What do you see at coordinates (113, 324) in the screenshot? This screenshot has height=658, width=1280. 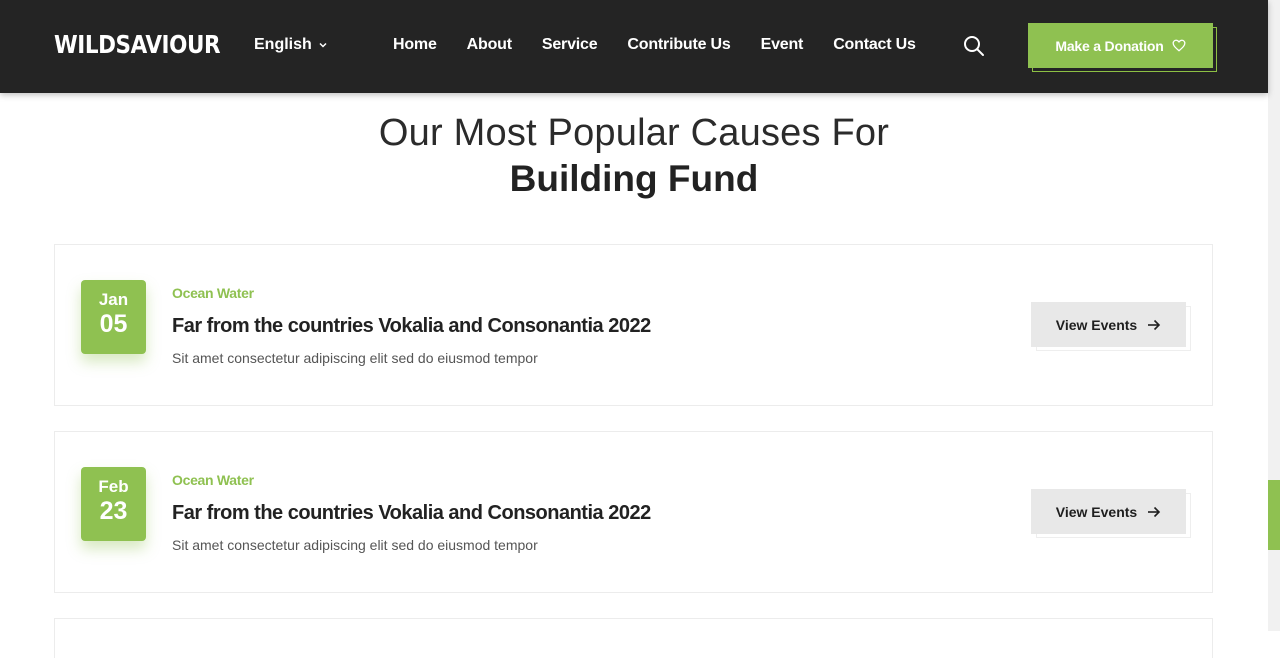 I see `date-day: 05` at bounding box center [113, 324].